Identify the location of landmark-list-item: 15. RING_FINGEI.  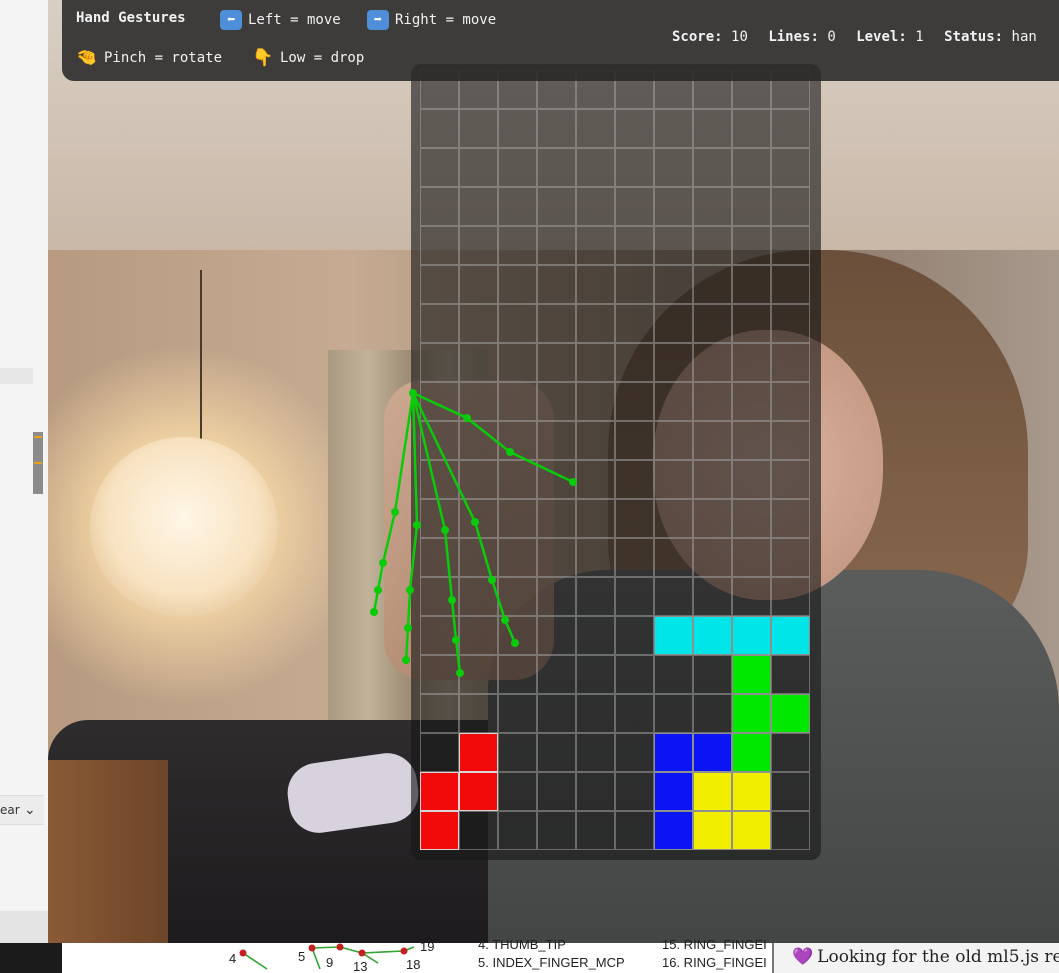
(714, 944).